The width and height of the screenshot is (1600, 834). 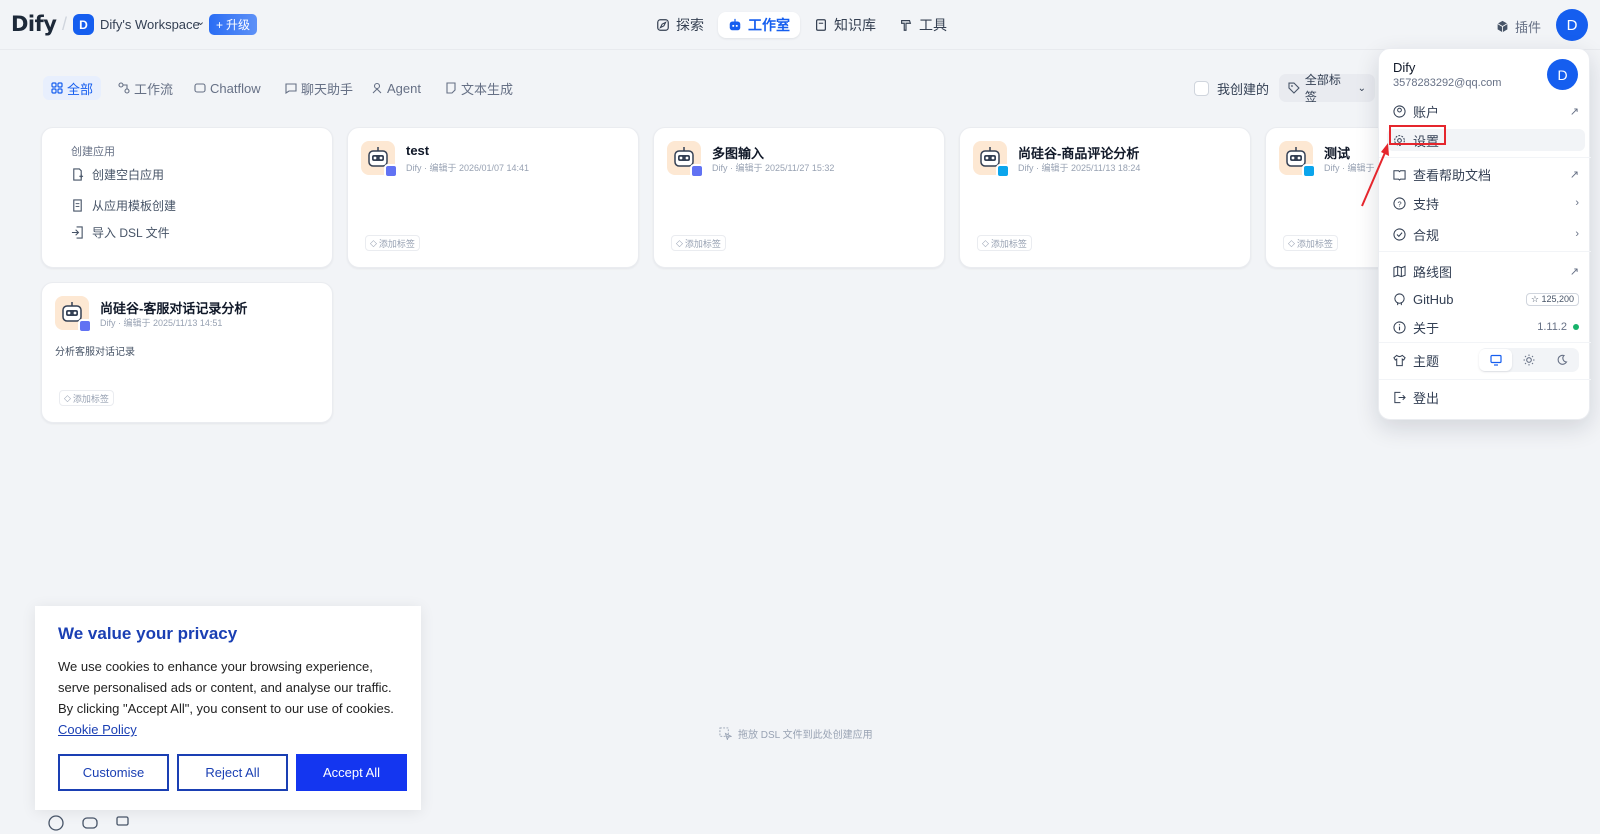 I want to click on agent-icon, so click(x=377, y=88).